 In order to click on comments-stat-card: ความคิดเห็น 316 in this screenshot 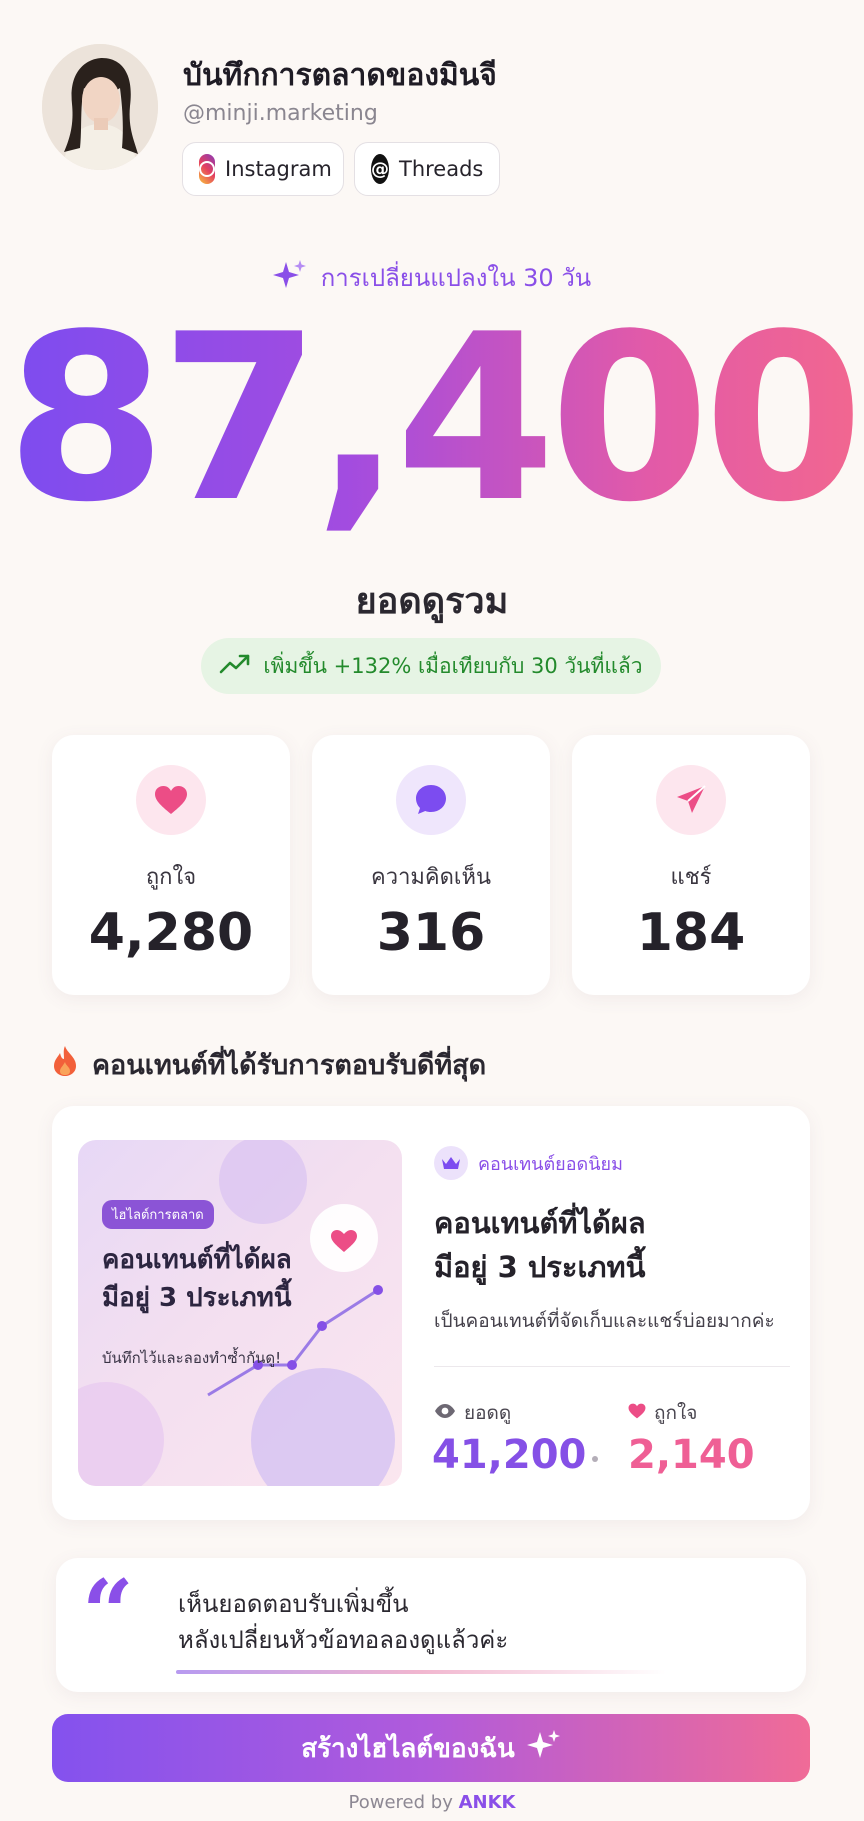, I will do `click(431, 865)`.